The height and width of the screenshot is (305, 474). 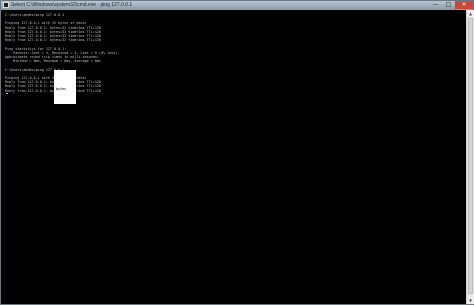 What do you see at coordinates (448, 5) in the screenshot?
I see `maximize-button: □` at bounding box center [448, 5].